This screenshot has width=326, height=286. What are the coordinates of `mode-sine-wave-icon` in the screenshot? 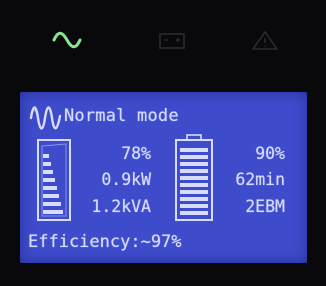 It's located at (46, 117).